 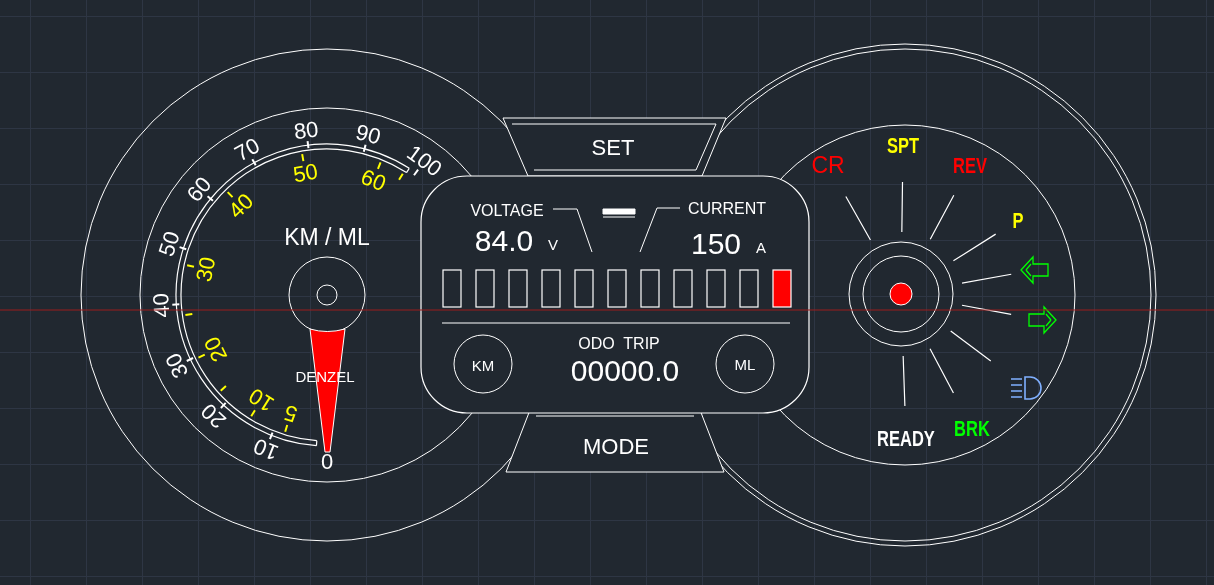 What do you see at coordinates (247, 149) in the screenshot?
I see `scale-number: 70` at bounding box center [247, 149].